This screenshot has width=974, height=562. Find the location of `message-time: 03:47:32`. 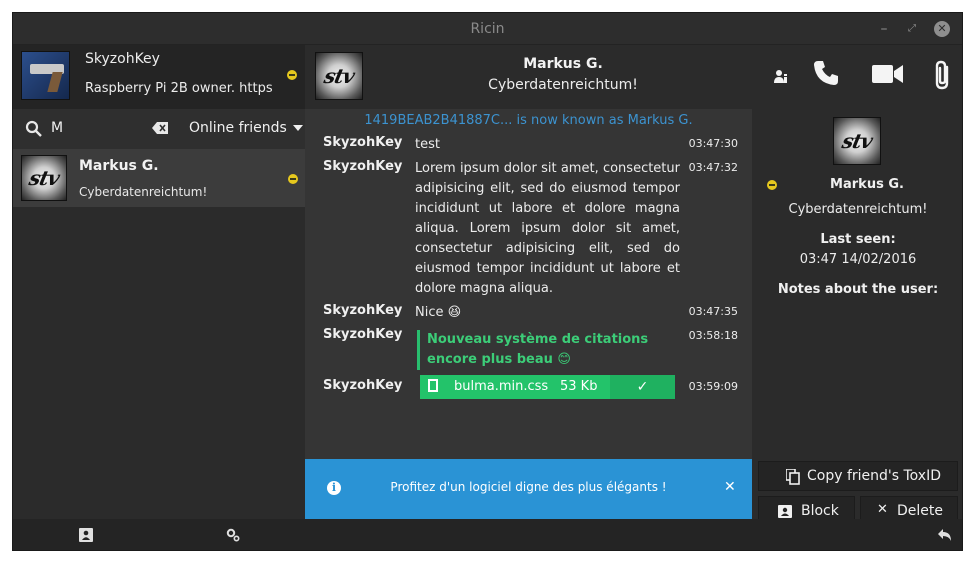

message-time: 03:47:32 is located at coordinates (713, 167).